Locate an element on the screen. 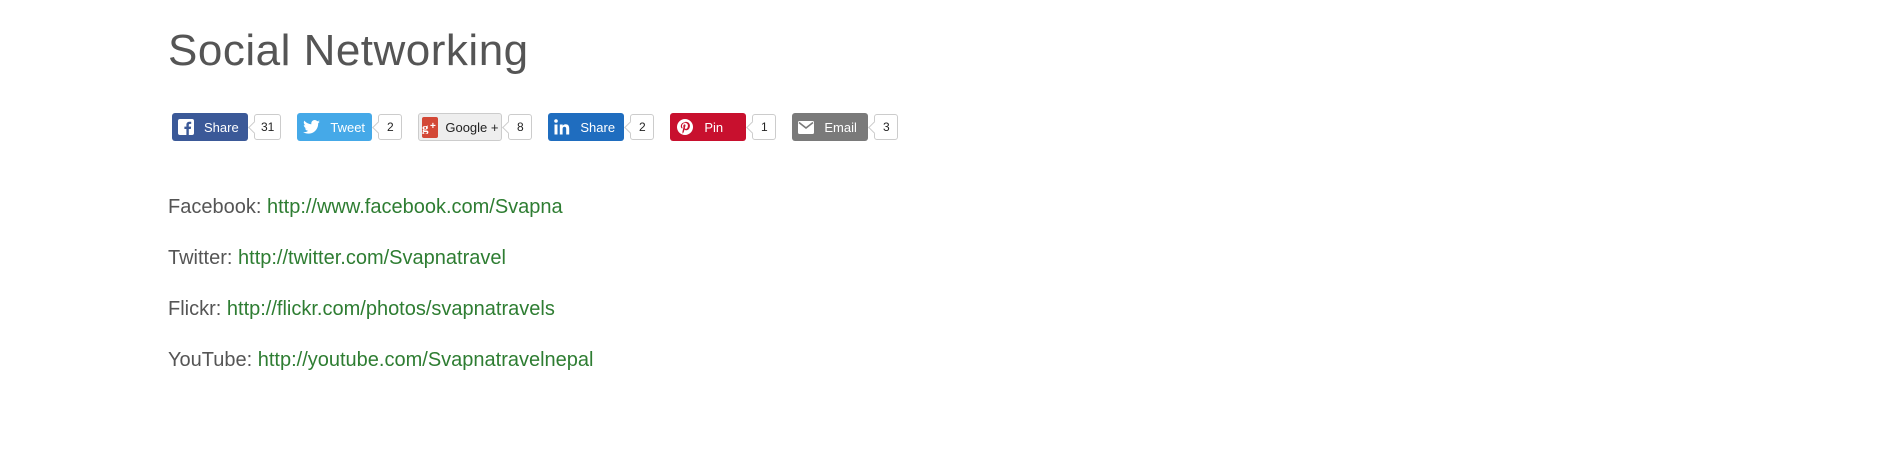 The image size is (1896, 453). google-plus-icon: g + is located at coordinates (430, 127).